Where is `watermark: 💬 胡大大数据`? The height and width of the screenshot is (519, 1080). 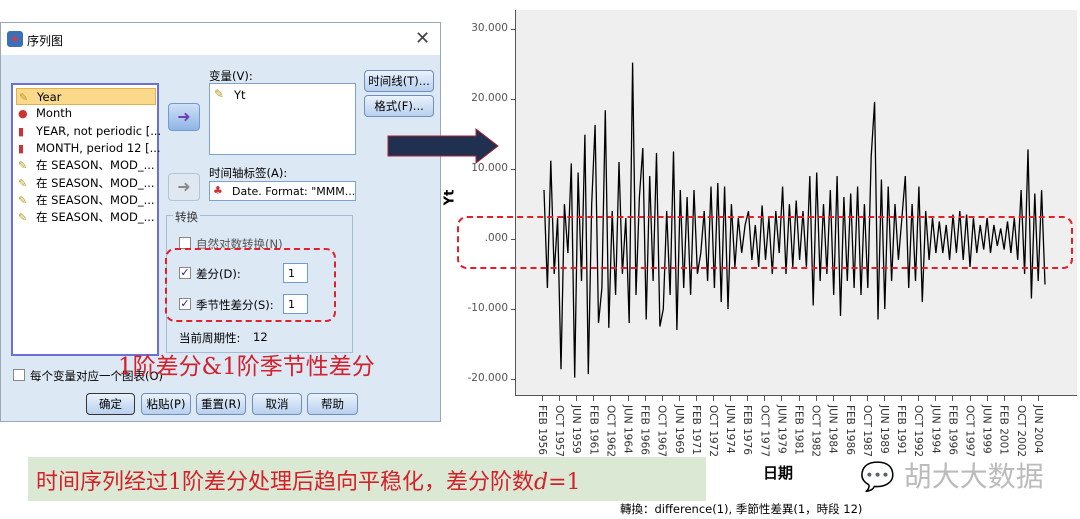 watermark: 💬 胡大大数据 is located at coordinates (952, 475).